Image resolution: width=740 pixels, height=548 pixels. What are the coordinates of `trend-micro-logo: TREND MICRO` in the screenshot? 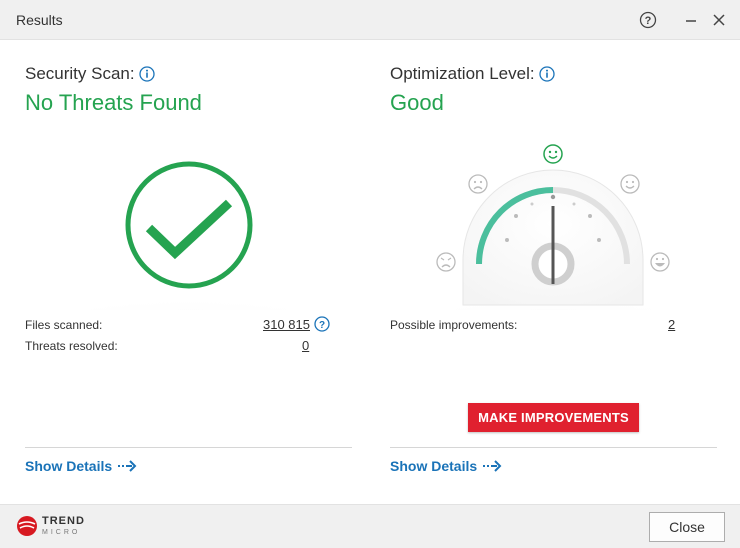 It's located at (50, 526).